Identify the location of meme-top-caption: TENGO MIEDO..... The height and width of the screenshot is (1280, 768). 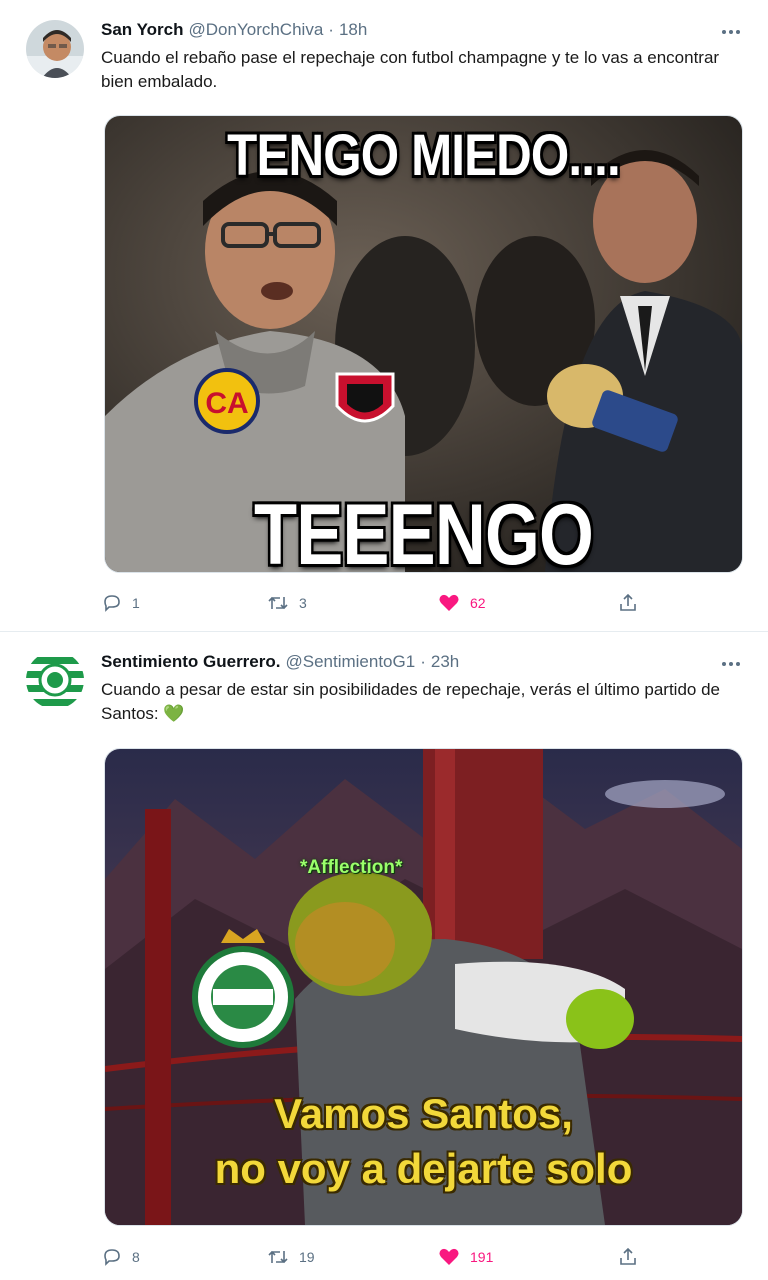
(423, 155).